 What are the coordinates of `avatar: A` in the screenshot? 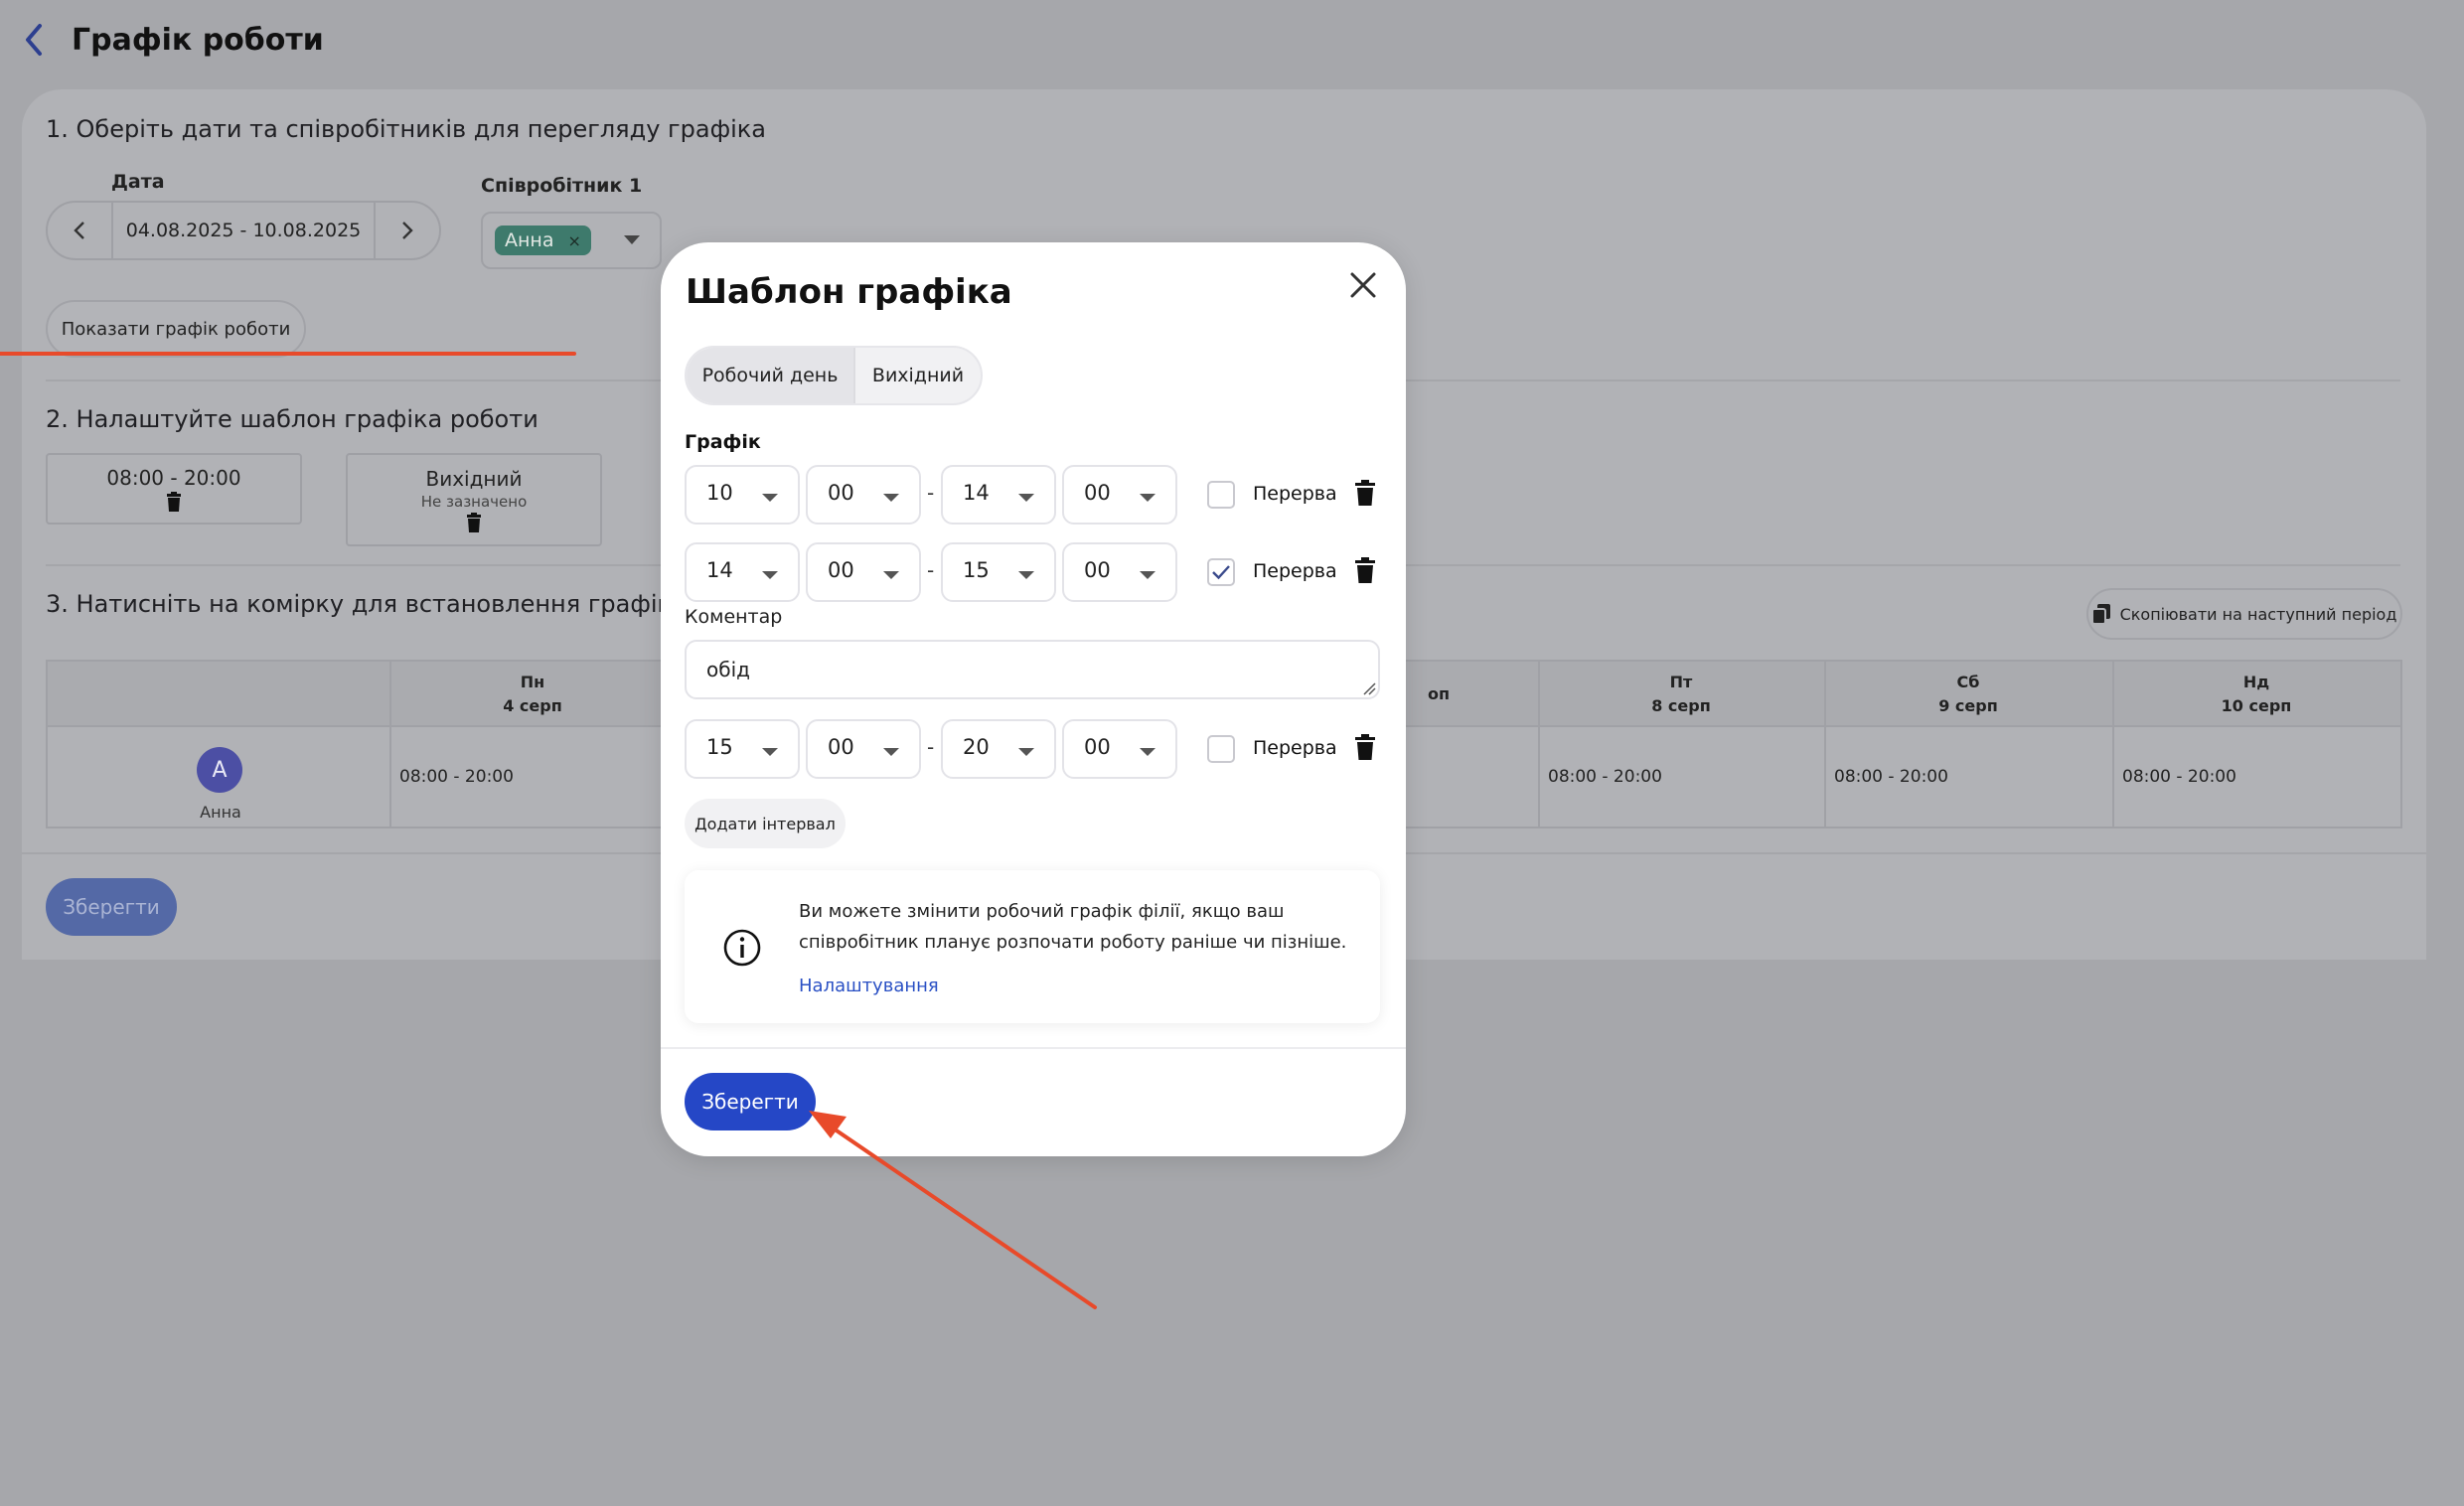 It's located at (219, 770).